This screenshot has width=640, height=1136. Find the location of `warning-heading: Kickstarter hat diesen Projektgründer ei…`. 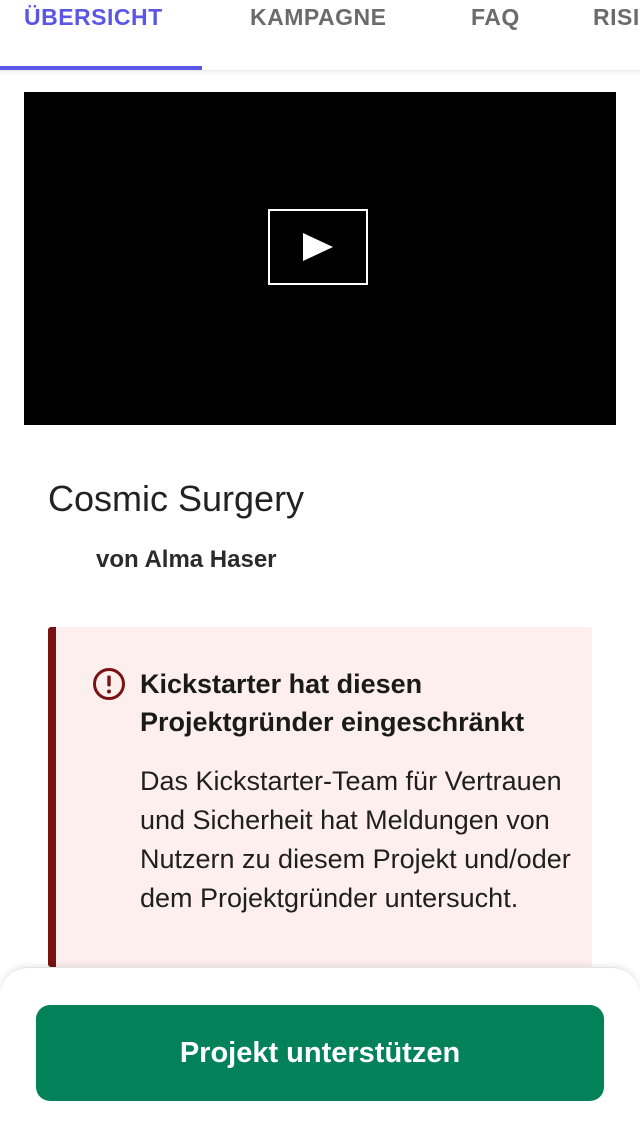

warning-heading: Kickstarter hat diesen Projektgründer ei… is located at coordinates (332, 703).